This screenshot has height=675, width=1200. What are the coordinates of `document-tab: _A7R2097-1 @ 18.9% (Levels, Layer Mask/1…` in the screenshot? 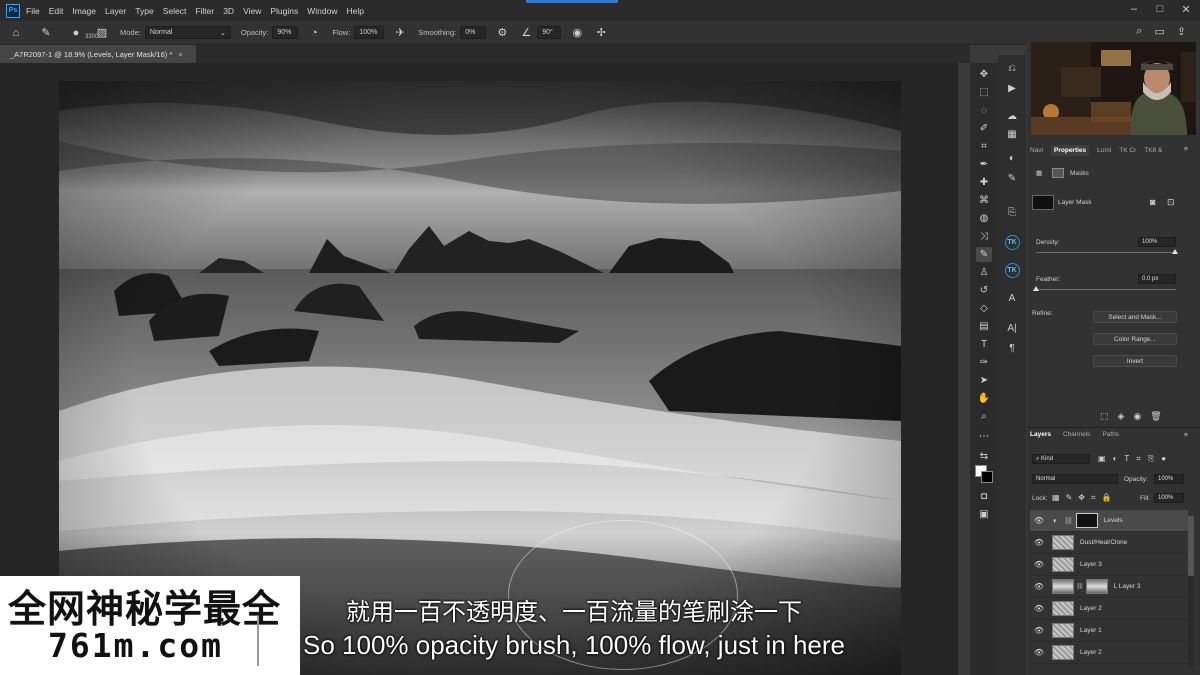 It's located at (98, 54).